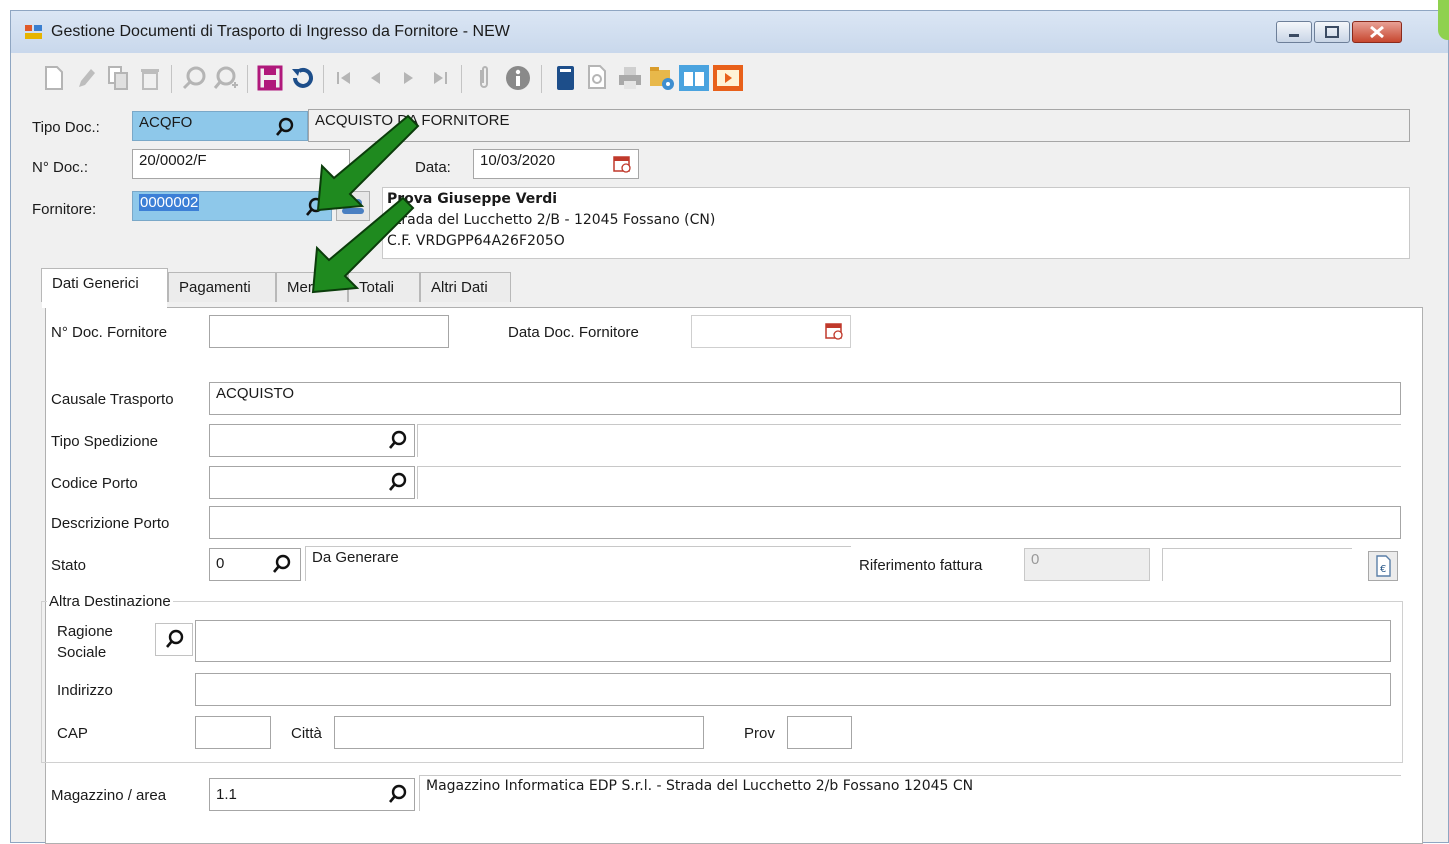  What do you see at coordinates (85, 631) in the screenshot?
I see `ragione-label-line1: Ragione` at bounding box center [85, 631].